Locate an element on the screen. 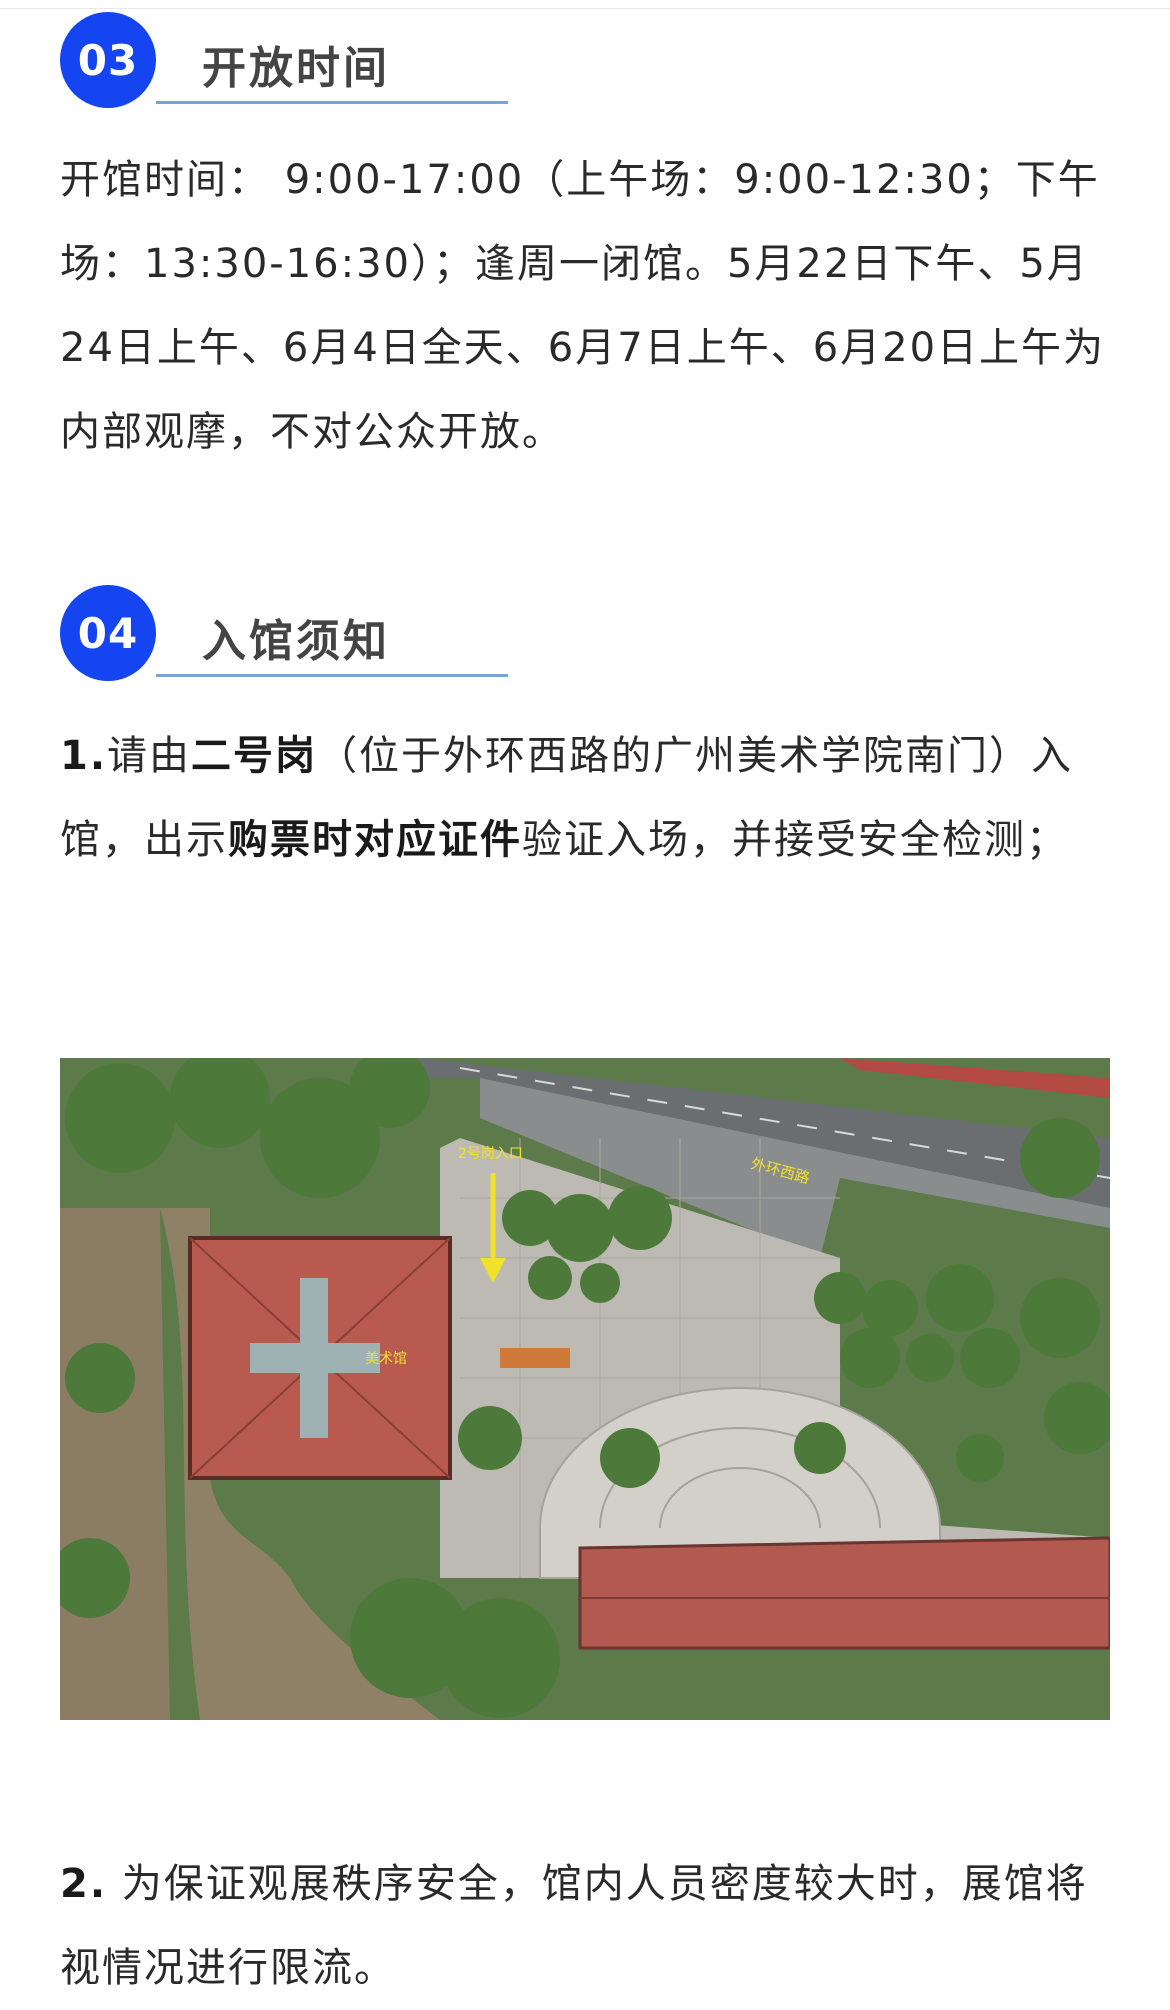 Image resolution: width=1170 pixels, height=2010 pixels. highlight-gate: 二号岗 is located at coordinates (254, 756).